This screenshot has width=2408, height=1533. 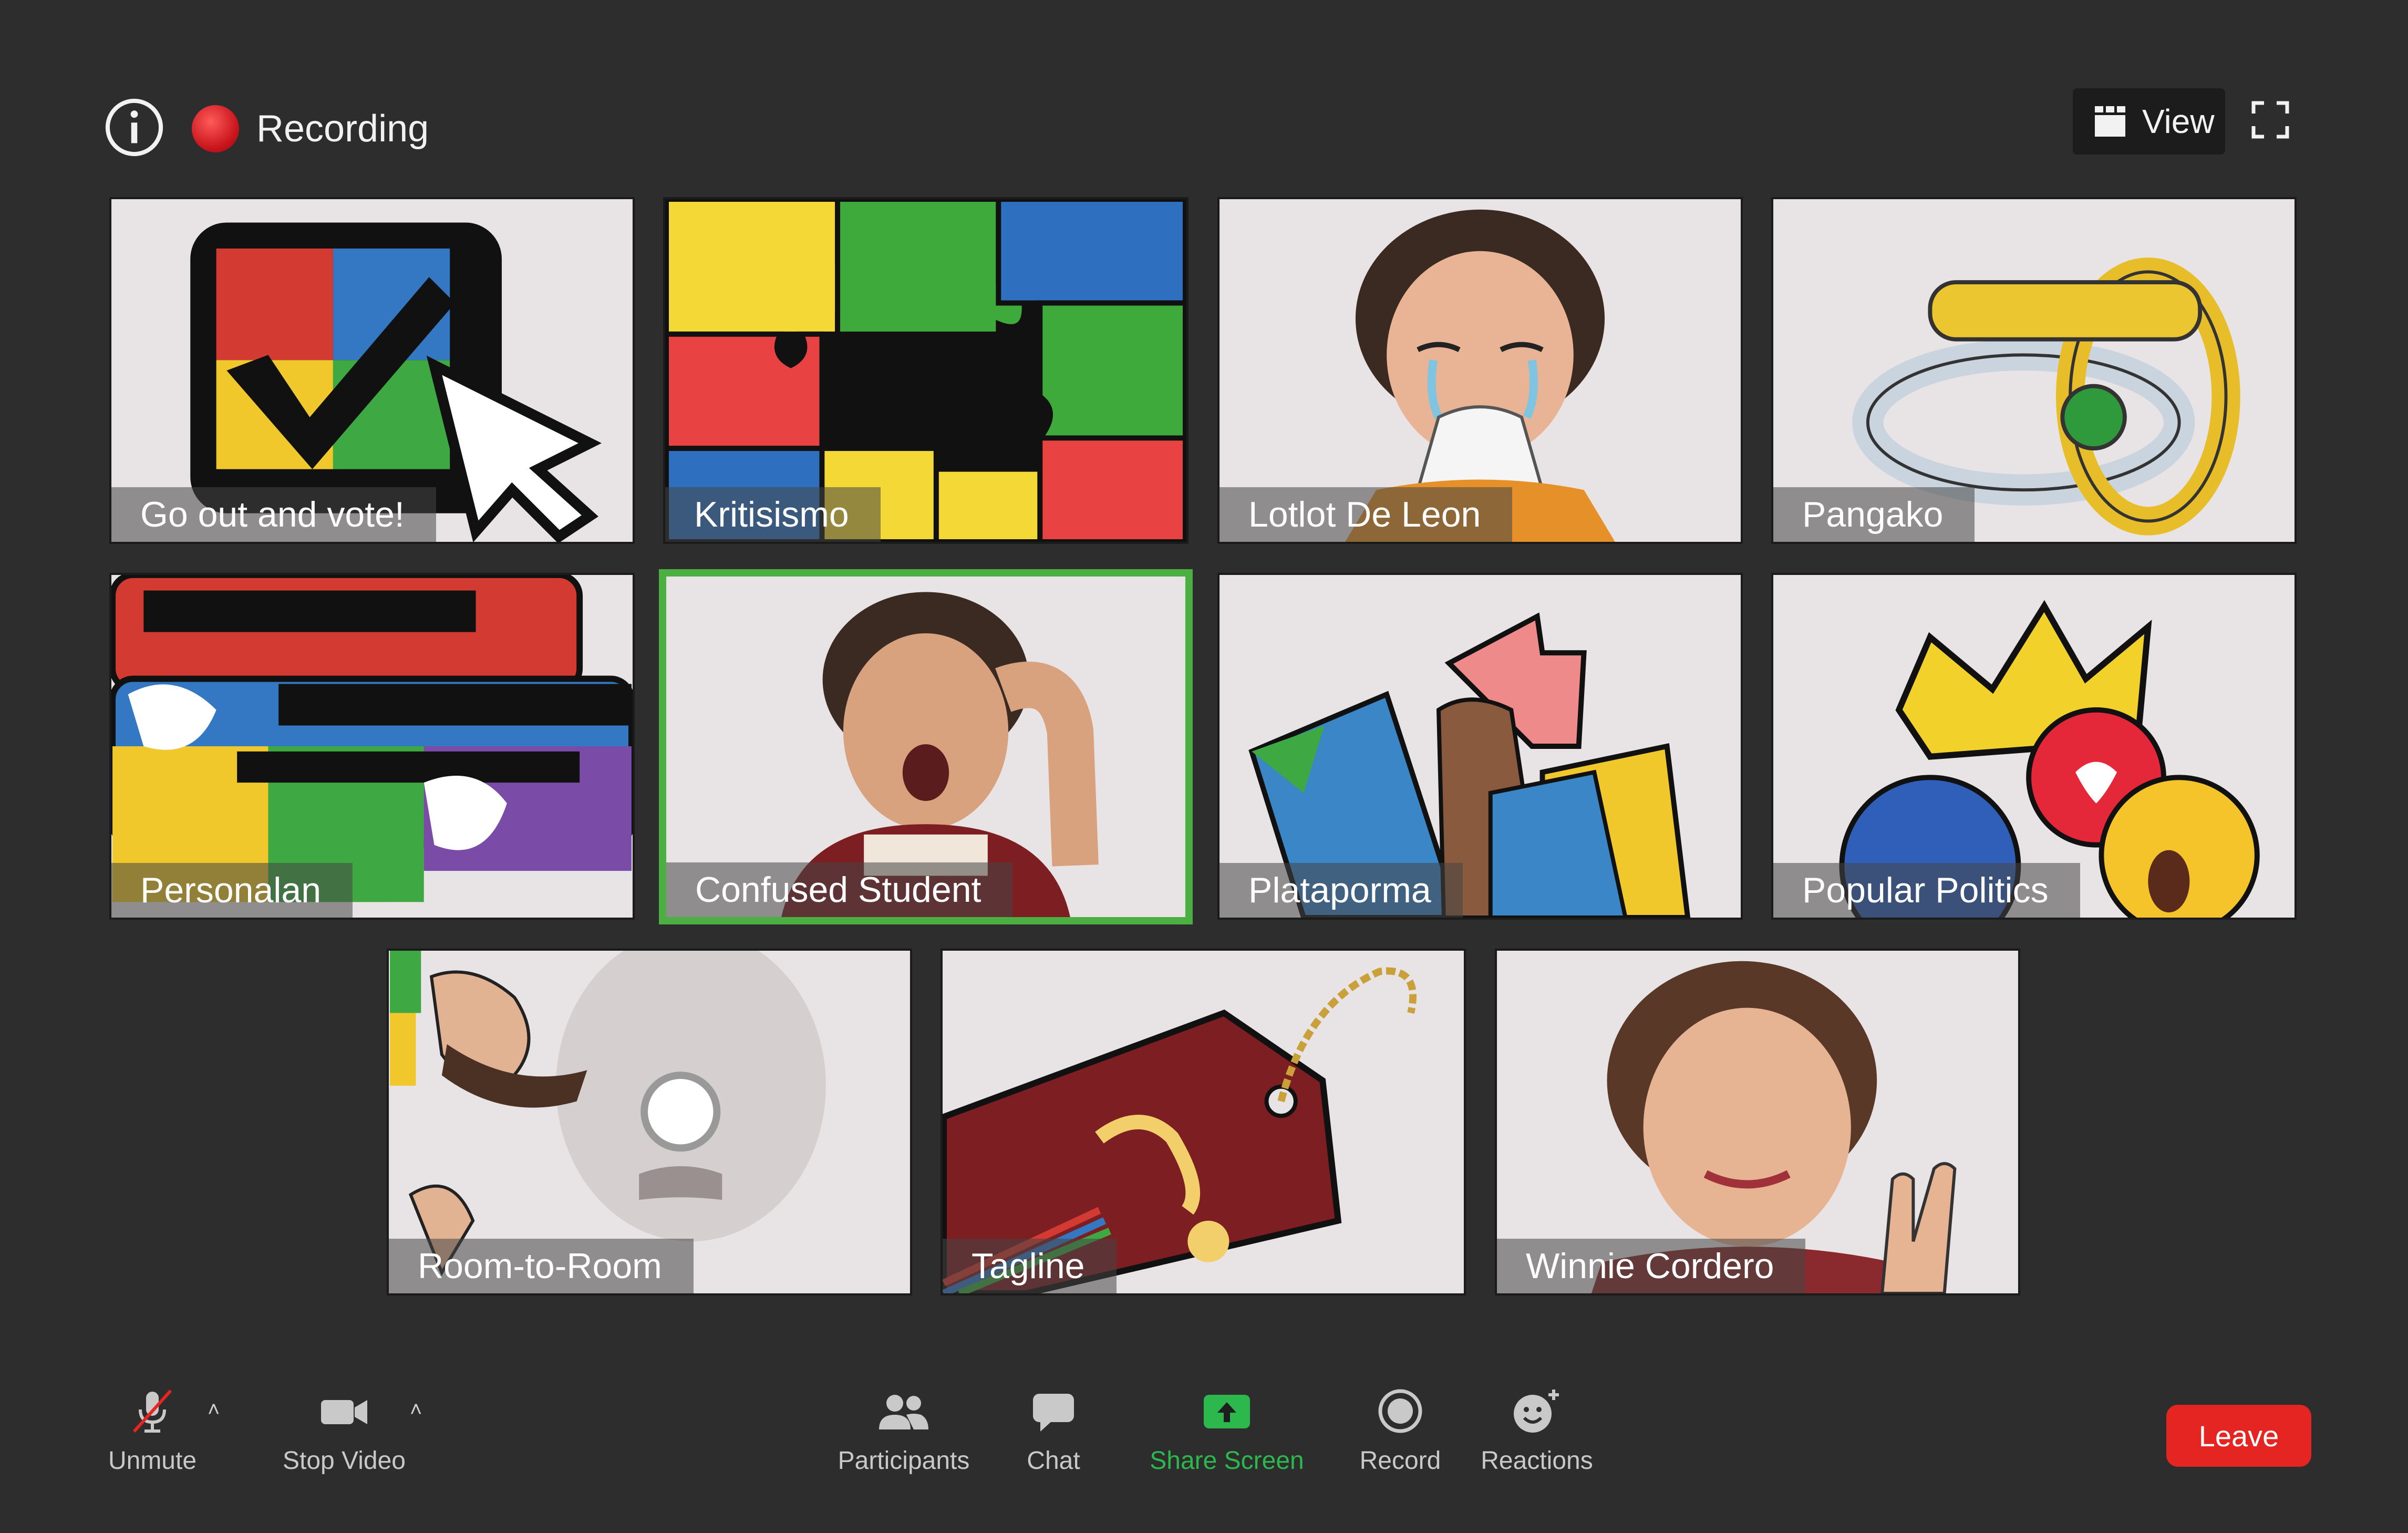 I want to click on unmute-button: Unmute, so click(x=152, y=1431).